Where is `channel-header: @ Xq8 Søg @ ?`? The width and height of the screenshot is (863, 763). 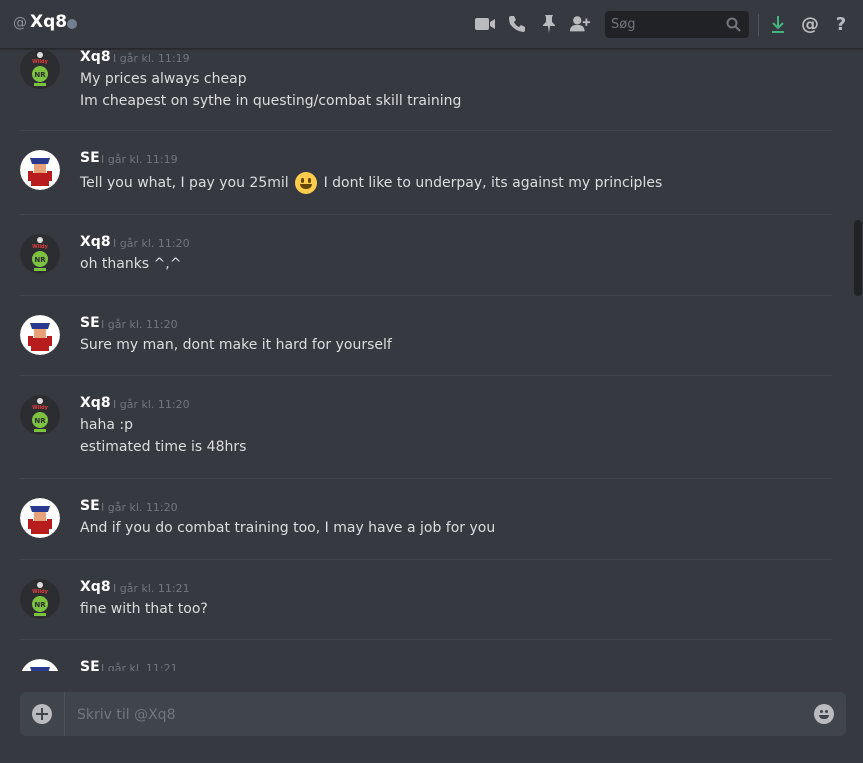
channel-header: @ Xq8 Søg @ ? is located at coordinates (431, 24).